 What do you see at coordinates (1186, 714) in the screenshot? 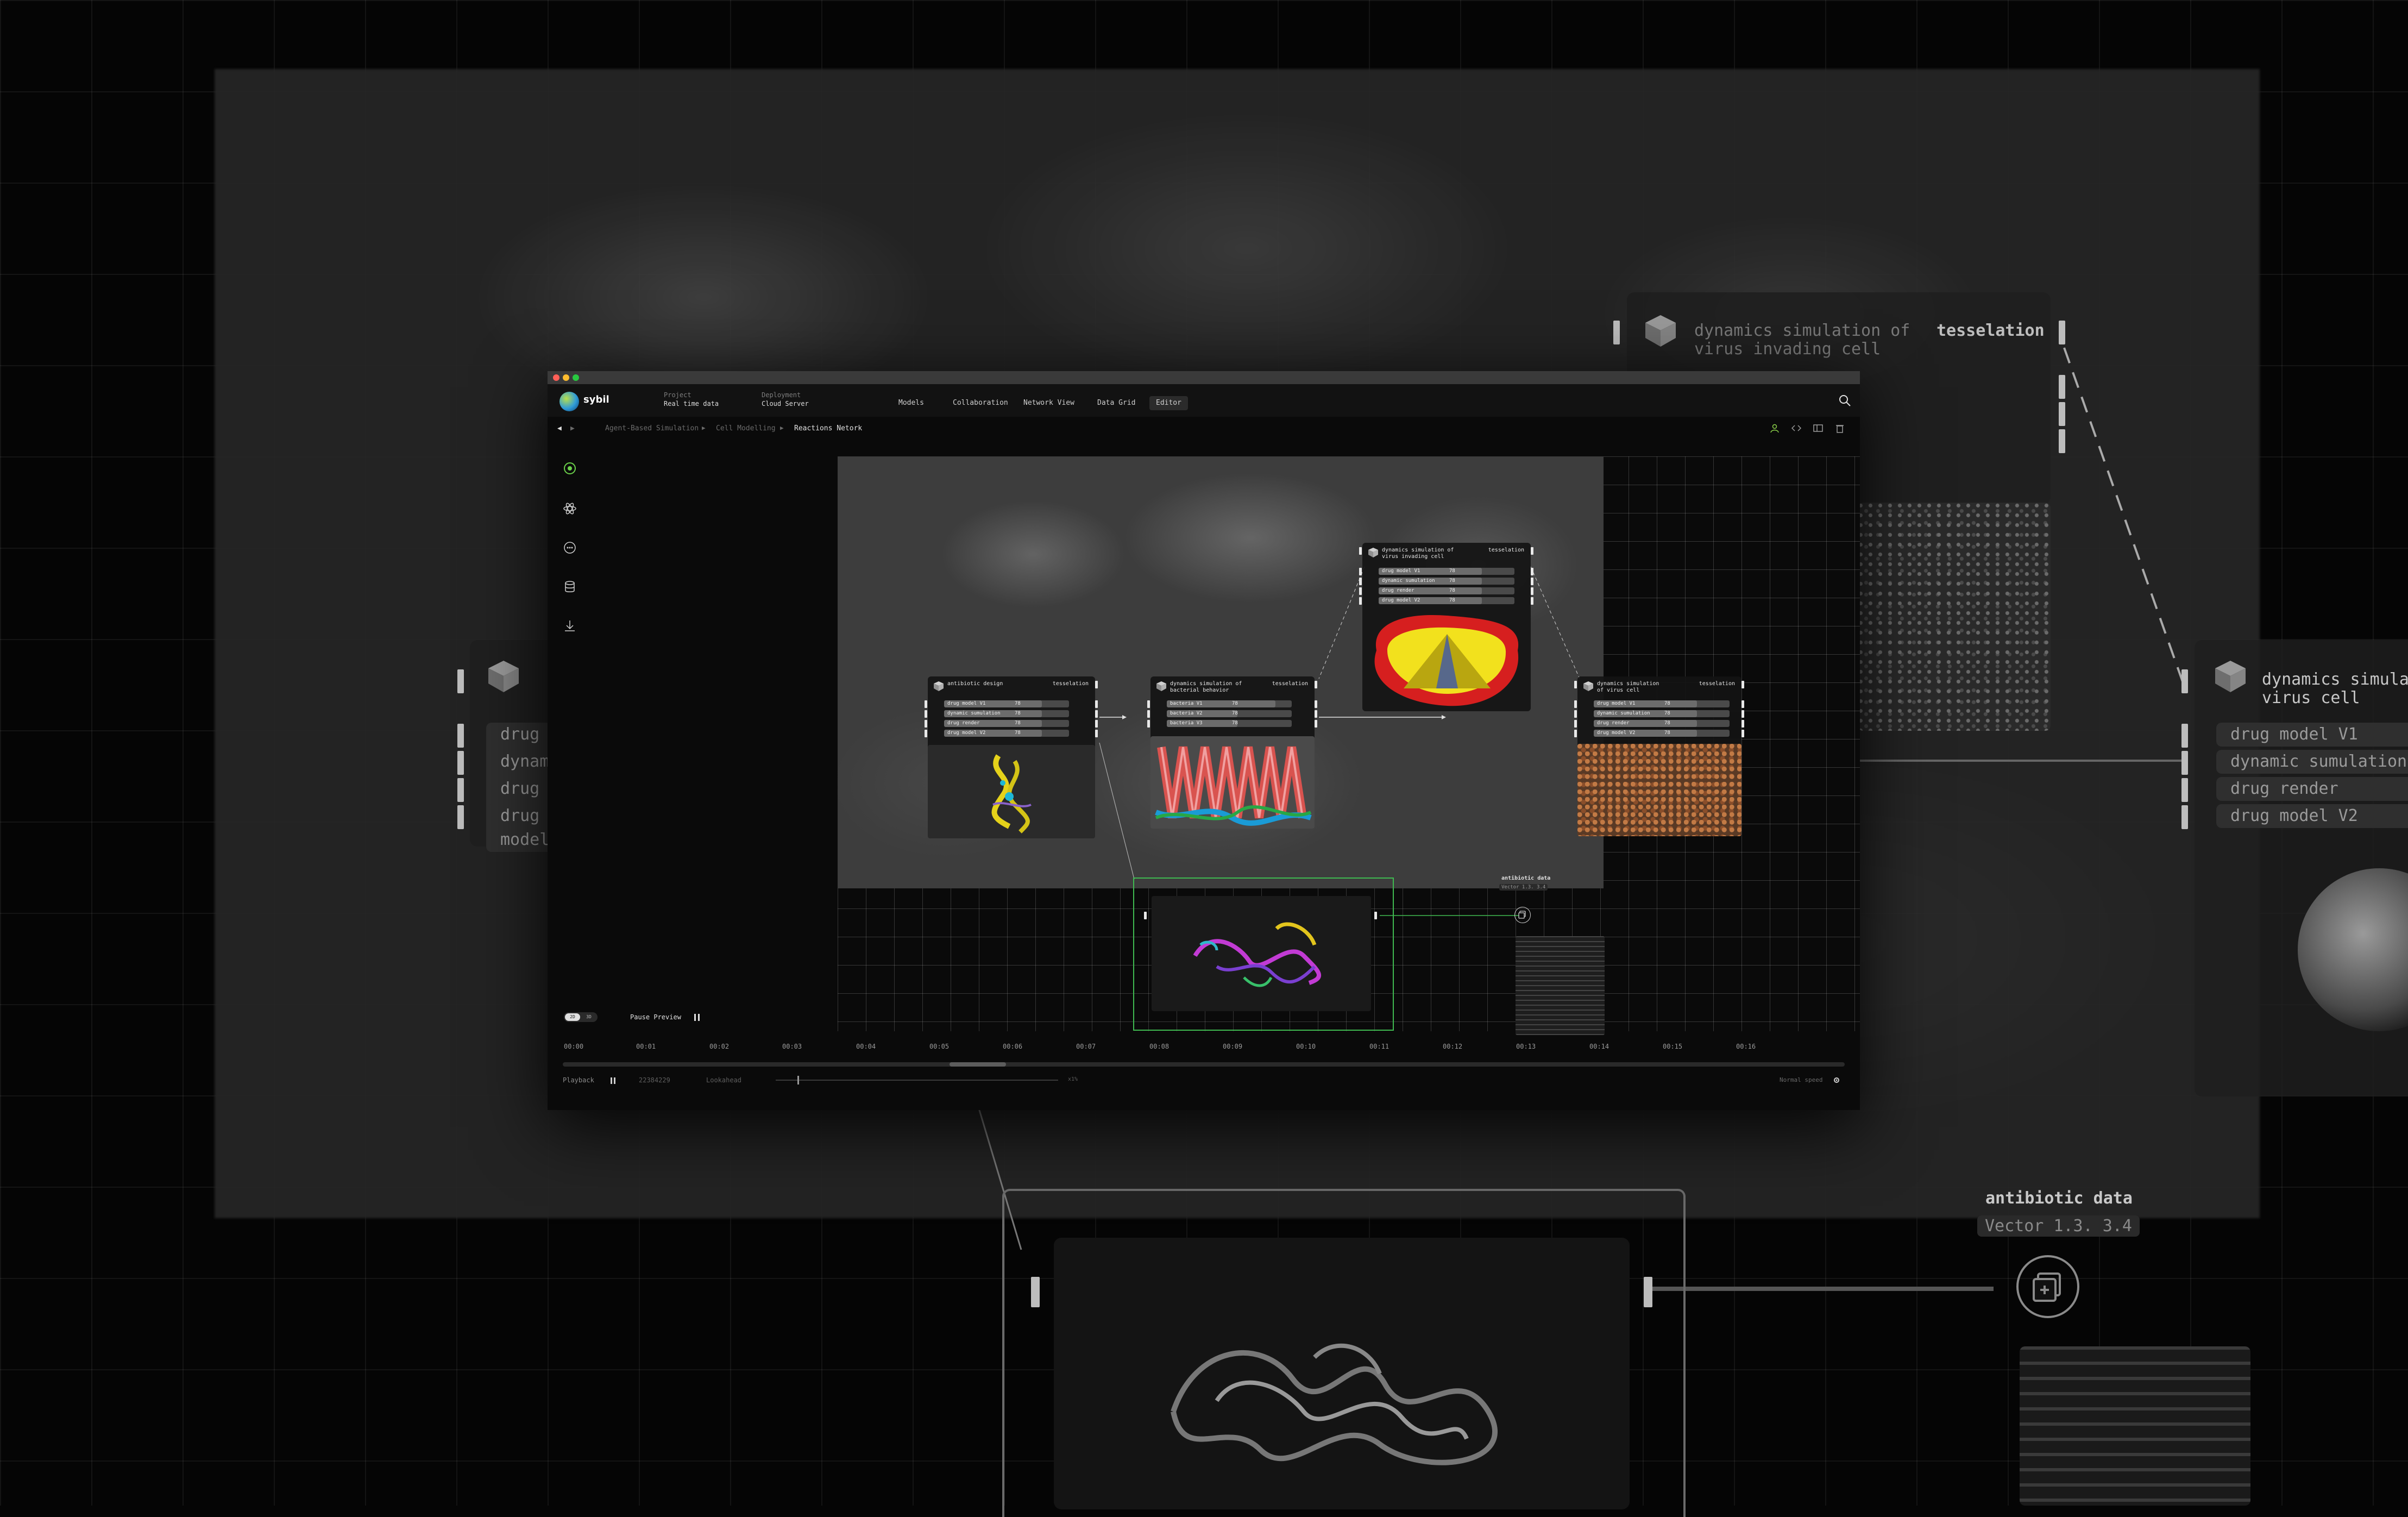
I see `param-label: bacteria V2` at bounding box center [1186, 714].